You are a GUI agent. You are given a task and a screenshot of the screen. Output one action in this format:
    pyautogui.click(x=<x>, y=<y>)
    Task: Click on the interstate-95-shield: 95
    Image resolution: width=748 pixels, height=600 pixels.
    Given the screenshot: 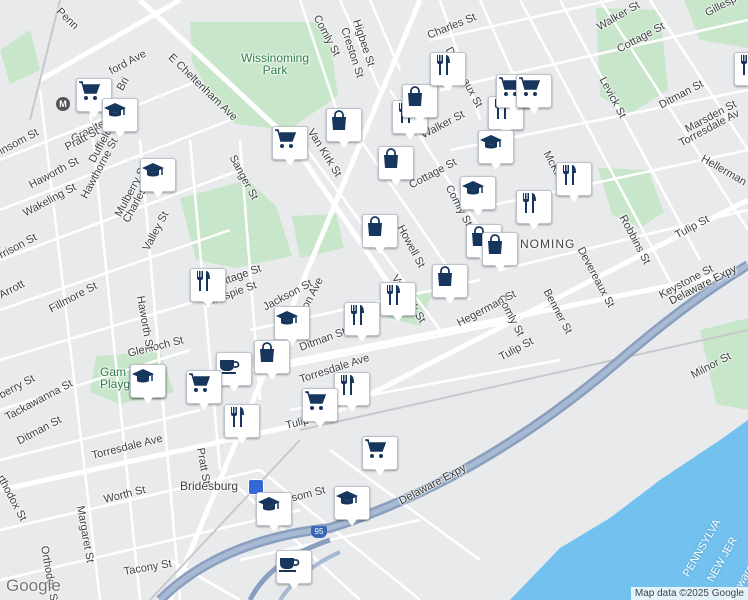 What is the action you would take?
    pyautogui.click(x=319, y=532)
    